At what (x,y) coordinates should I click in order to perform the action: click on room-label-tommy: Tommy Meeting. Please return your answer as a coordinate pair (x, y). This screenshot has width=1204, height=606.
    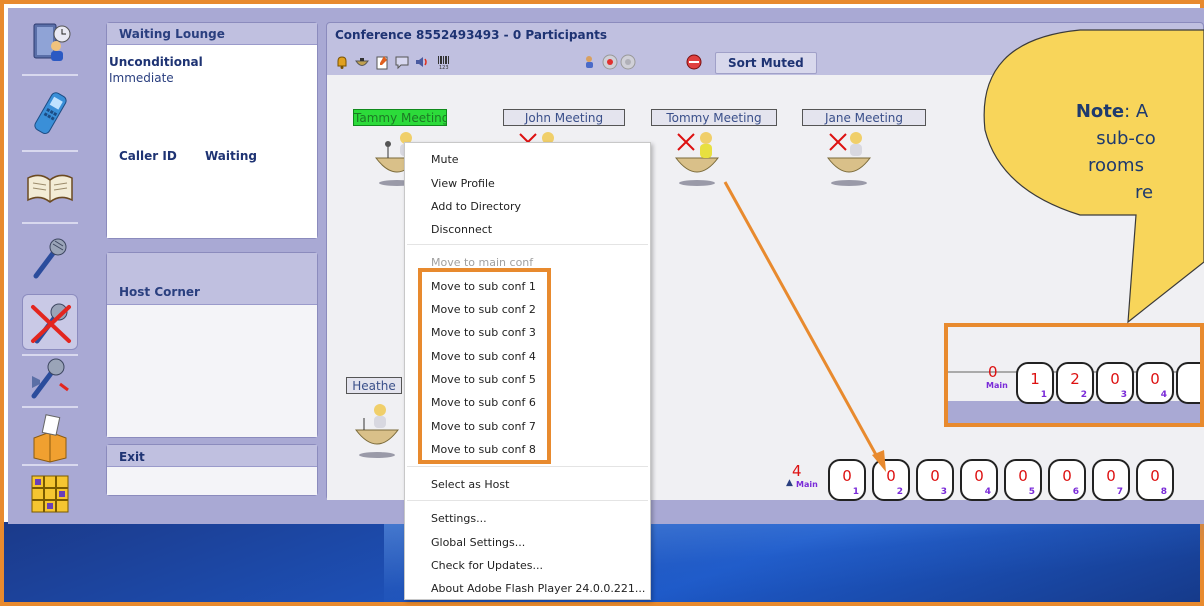
    Looking at the image, I should click on (714, 117).